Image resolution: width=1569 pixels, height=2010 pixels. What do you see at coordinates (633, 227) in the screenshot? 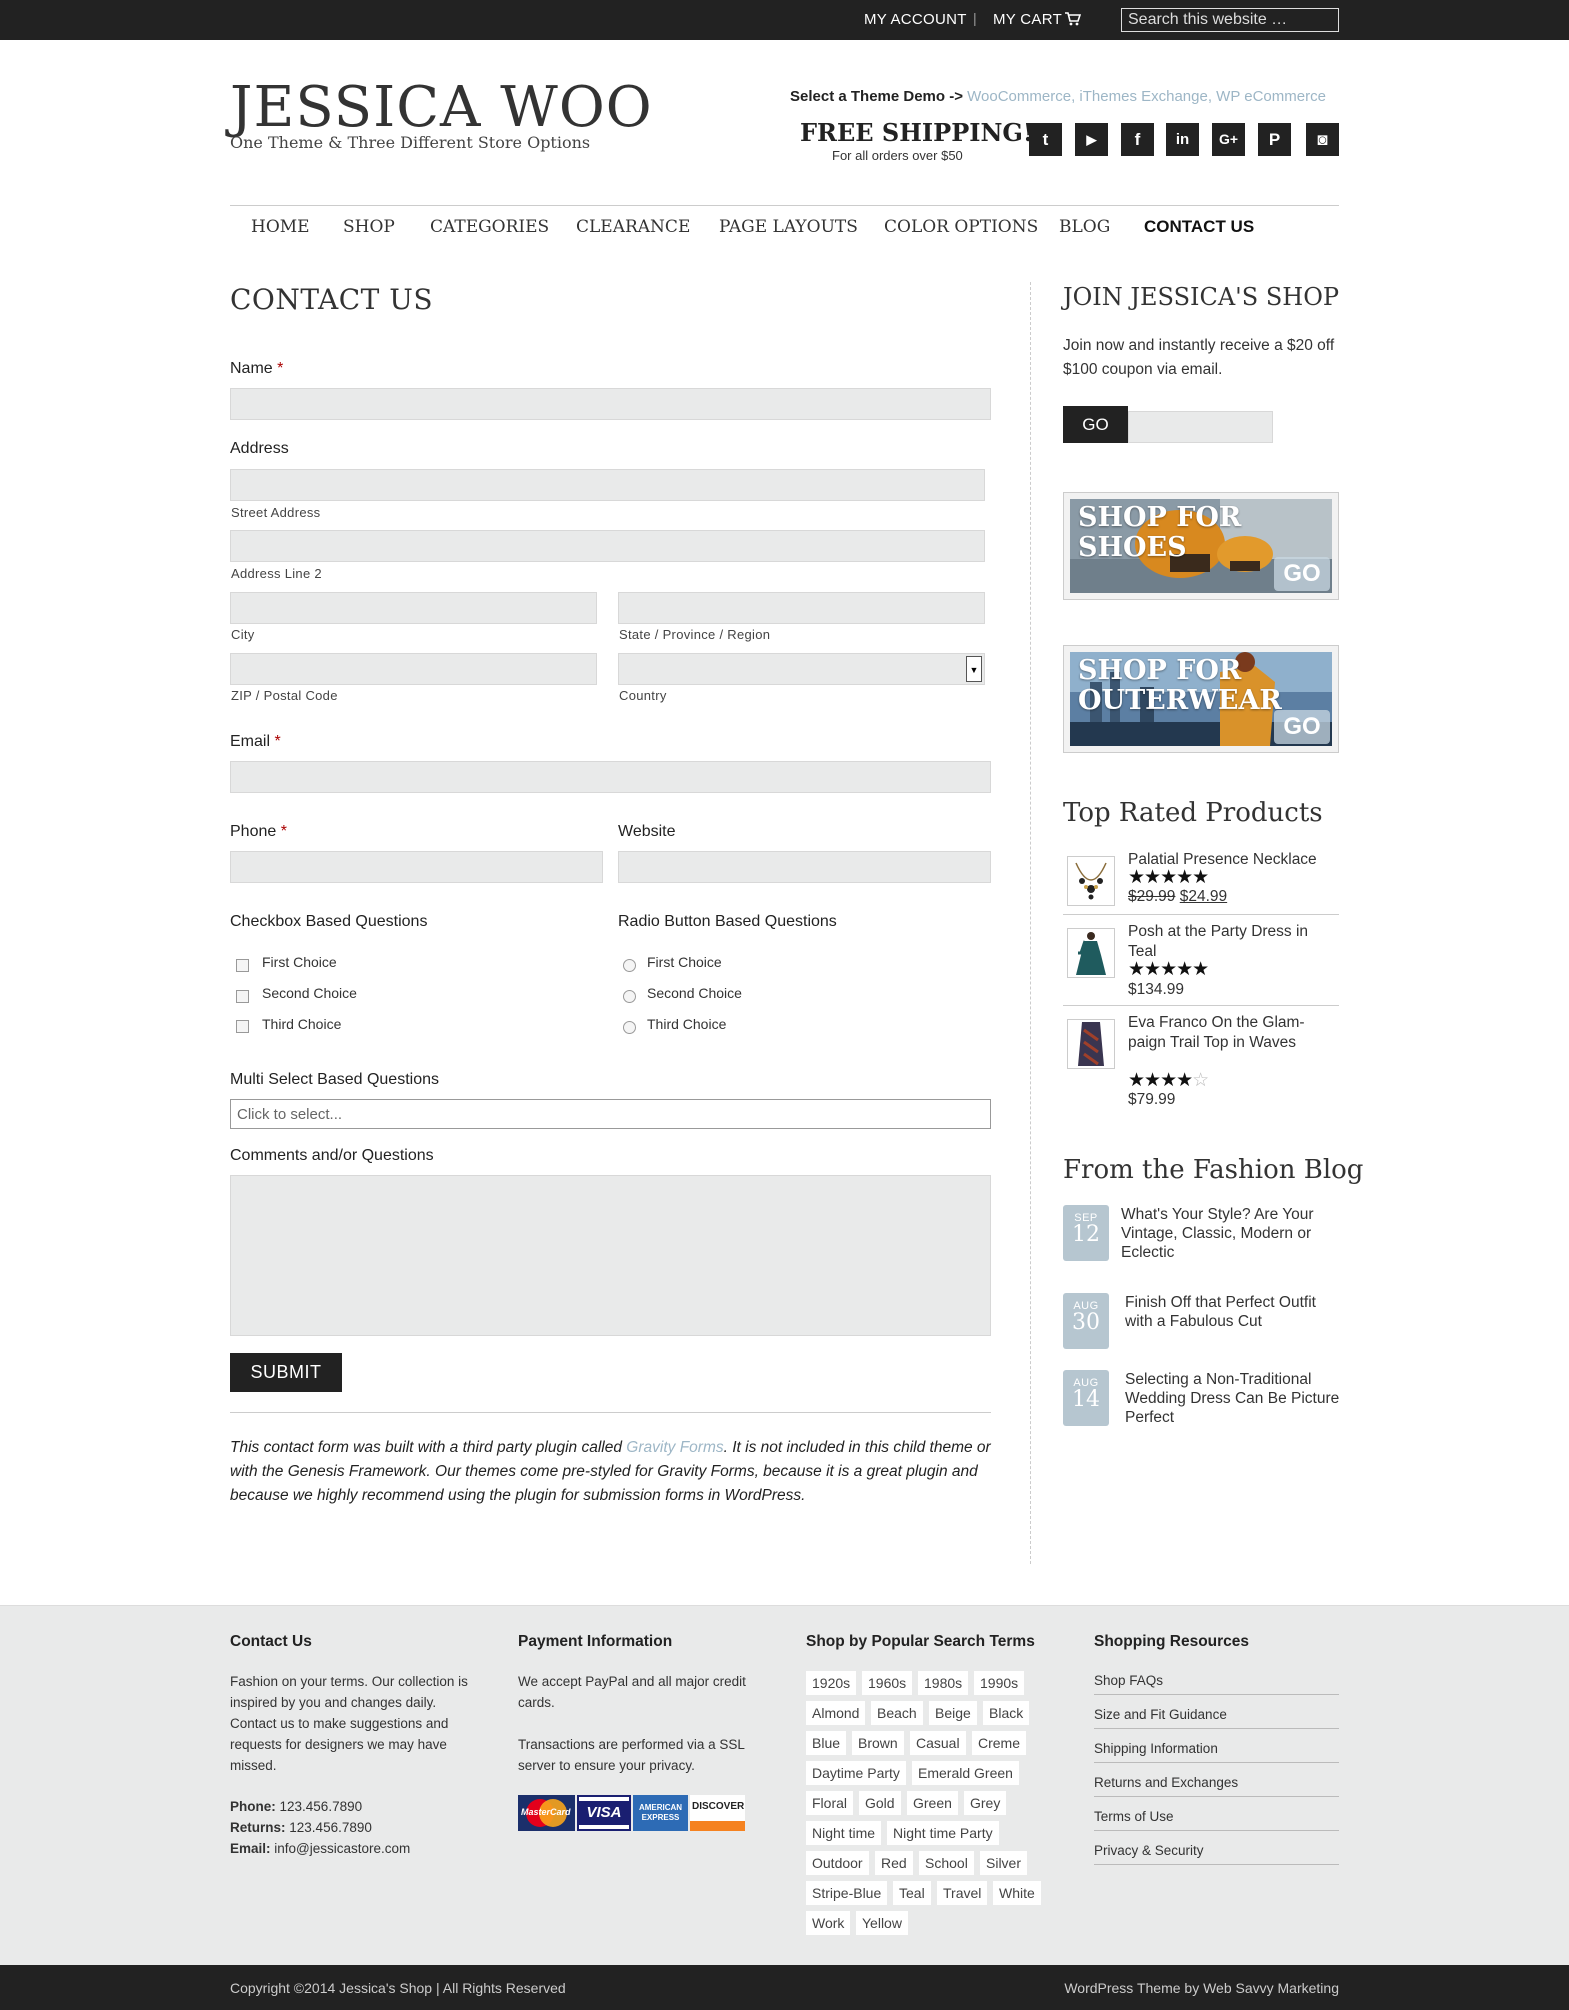
I see `nav-clearance: CLEARANCE` at bounding box center [633, 227].